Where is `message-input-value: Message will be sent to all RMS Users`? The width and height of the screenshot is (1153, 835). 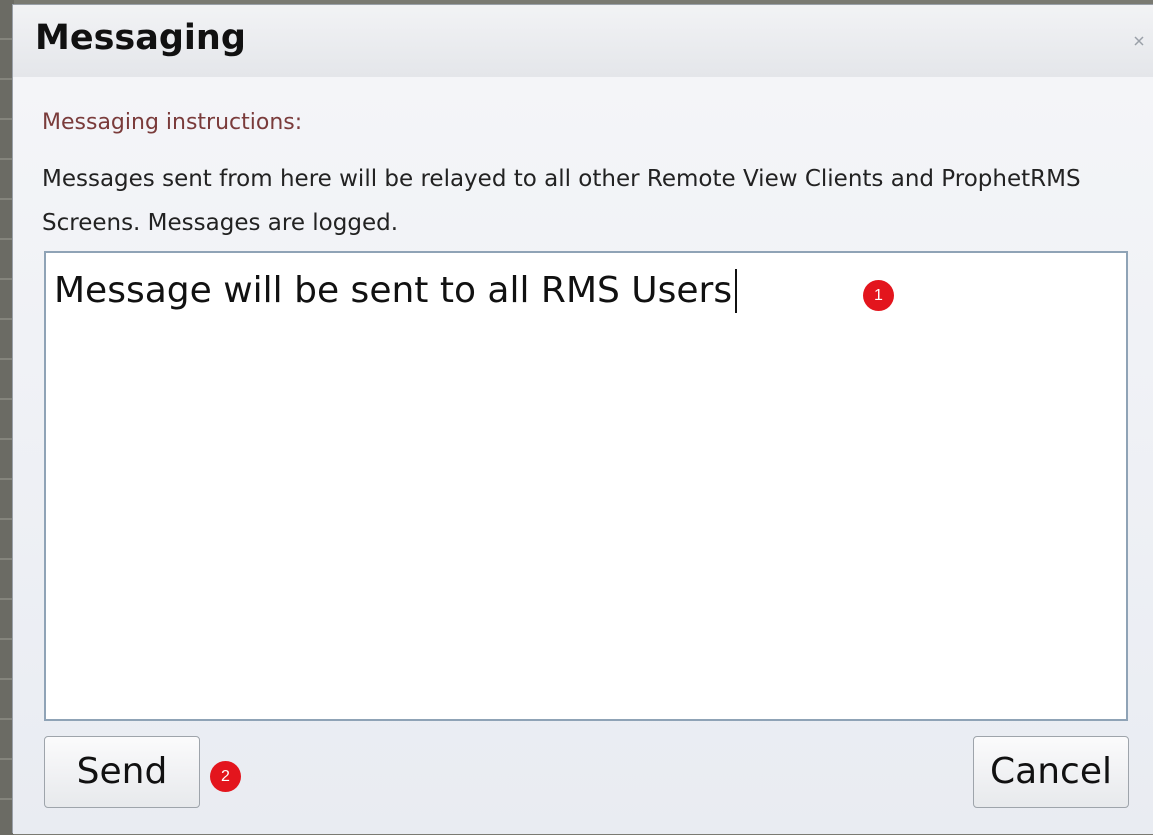 message-input-value: Message will be sent to all RMS Users is located at coordinates (396, 291).